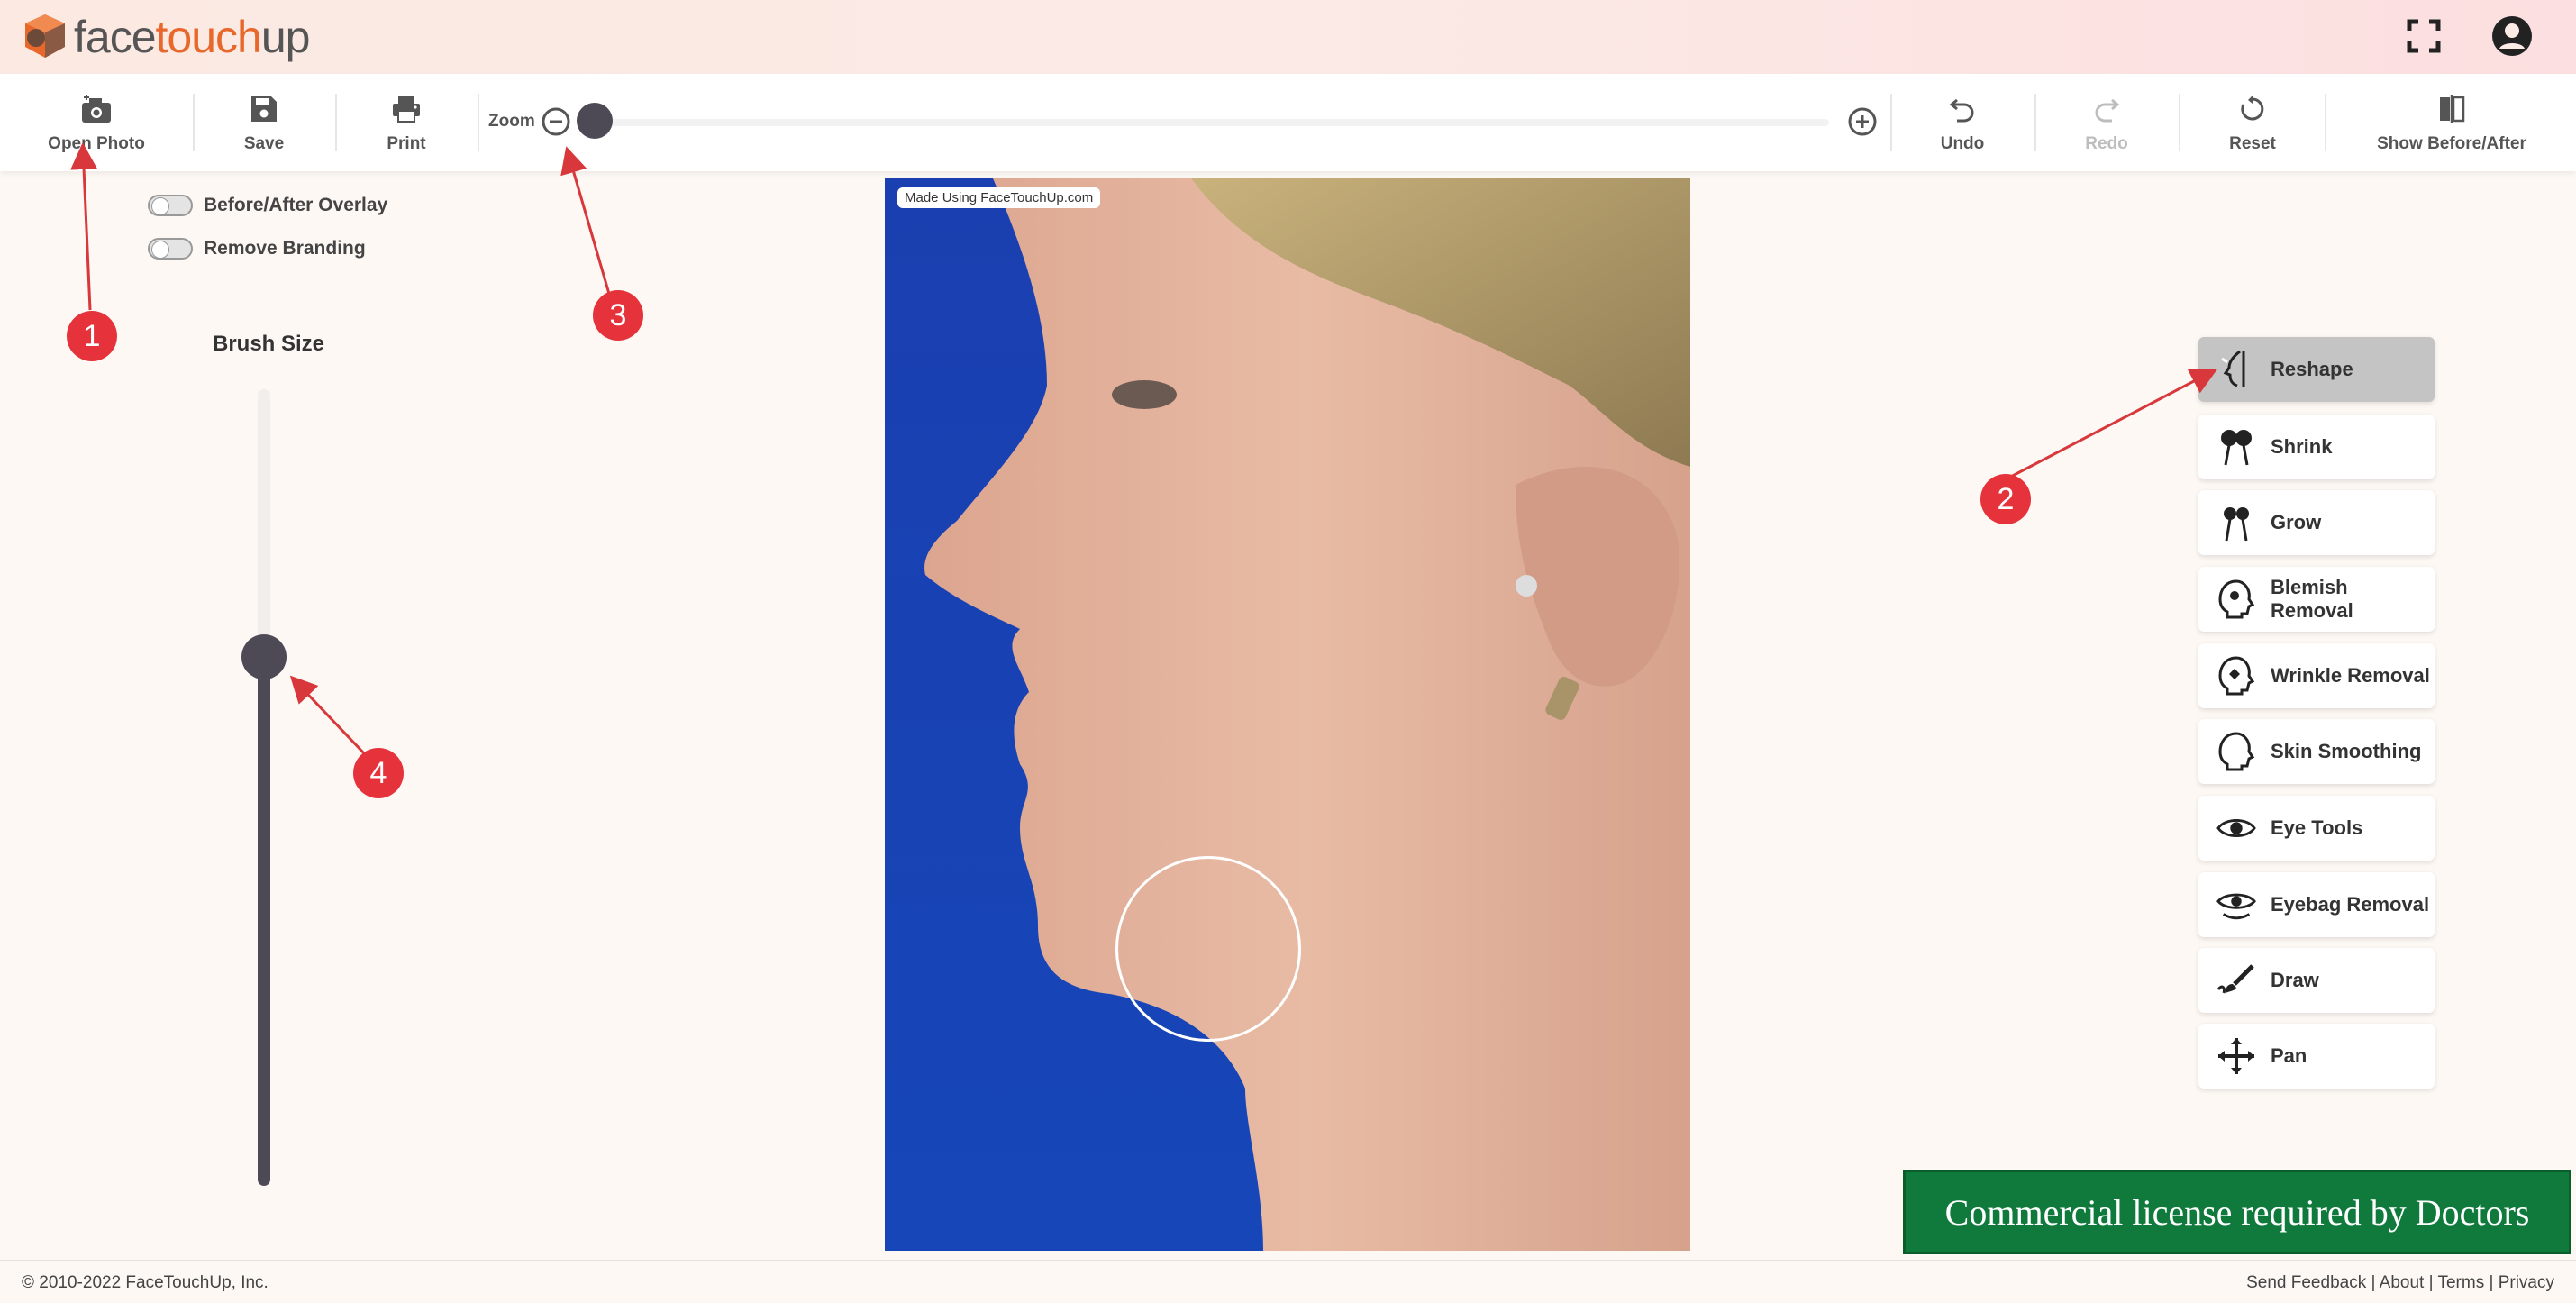  I want to click on license-text: Commercial license required by Doctors, so click(2237, 1212).